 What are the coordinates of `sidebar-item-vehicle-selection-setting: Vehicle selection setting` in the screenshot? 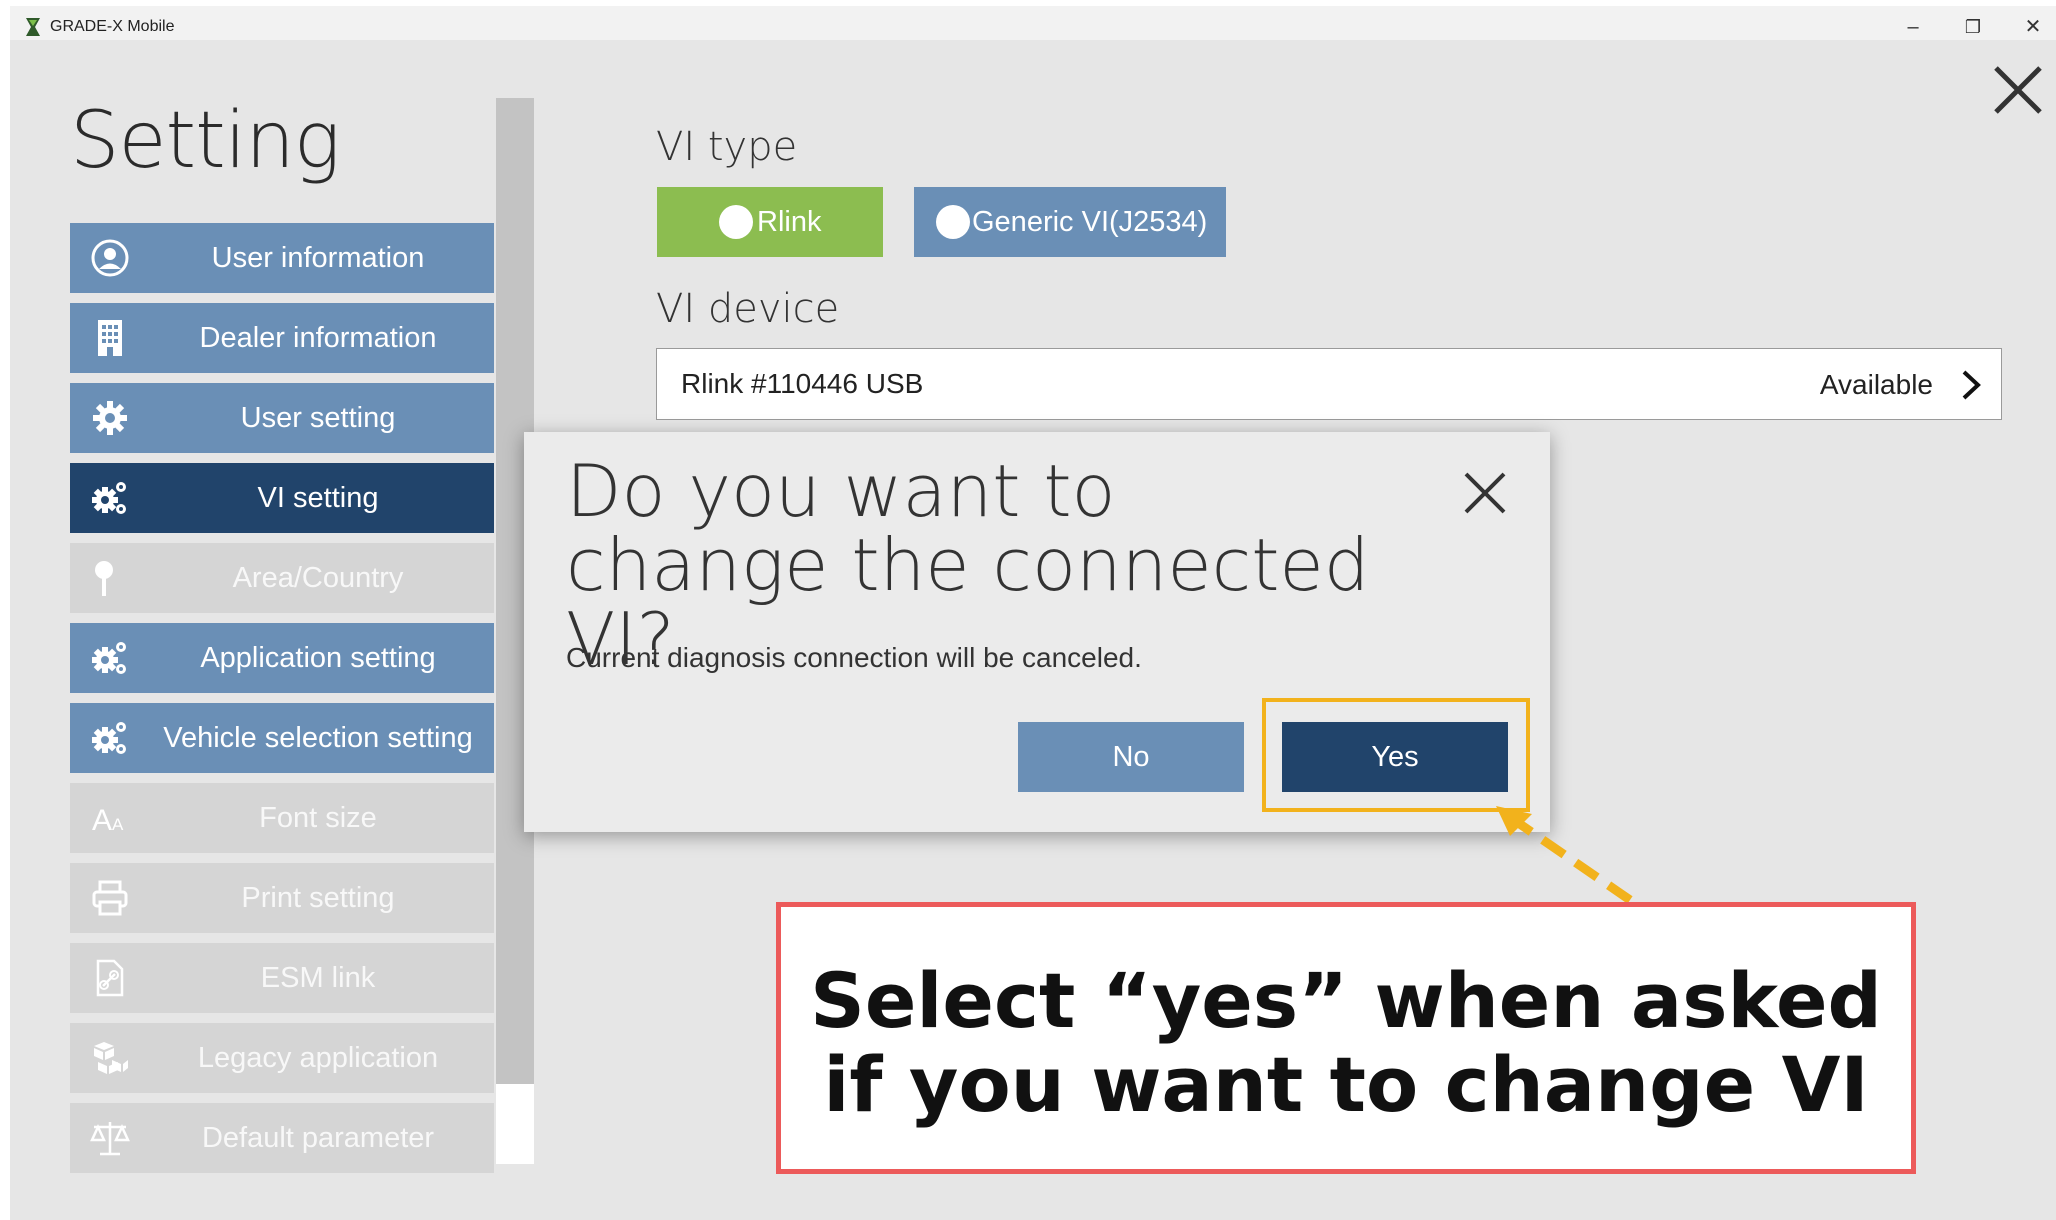 It's located at (282, 738).